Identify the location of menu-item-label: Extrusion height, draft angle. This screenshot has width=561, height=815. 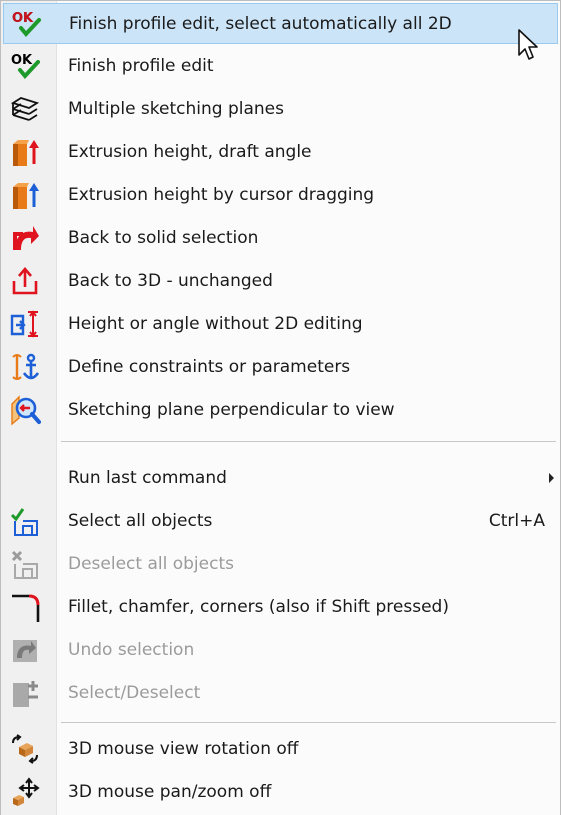
(190, 152).